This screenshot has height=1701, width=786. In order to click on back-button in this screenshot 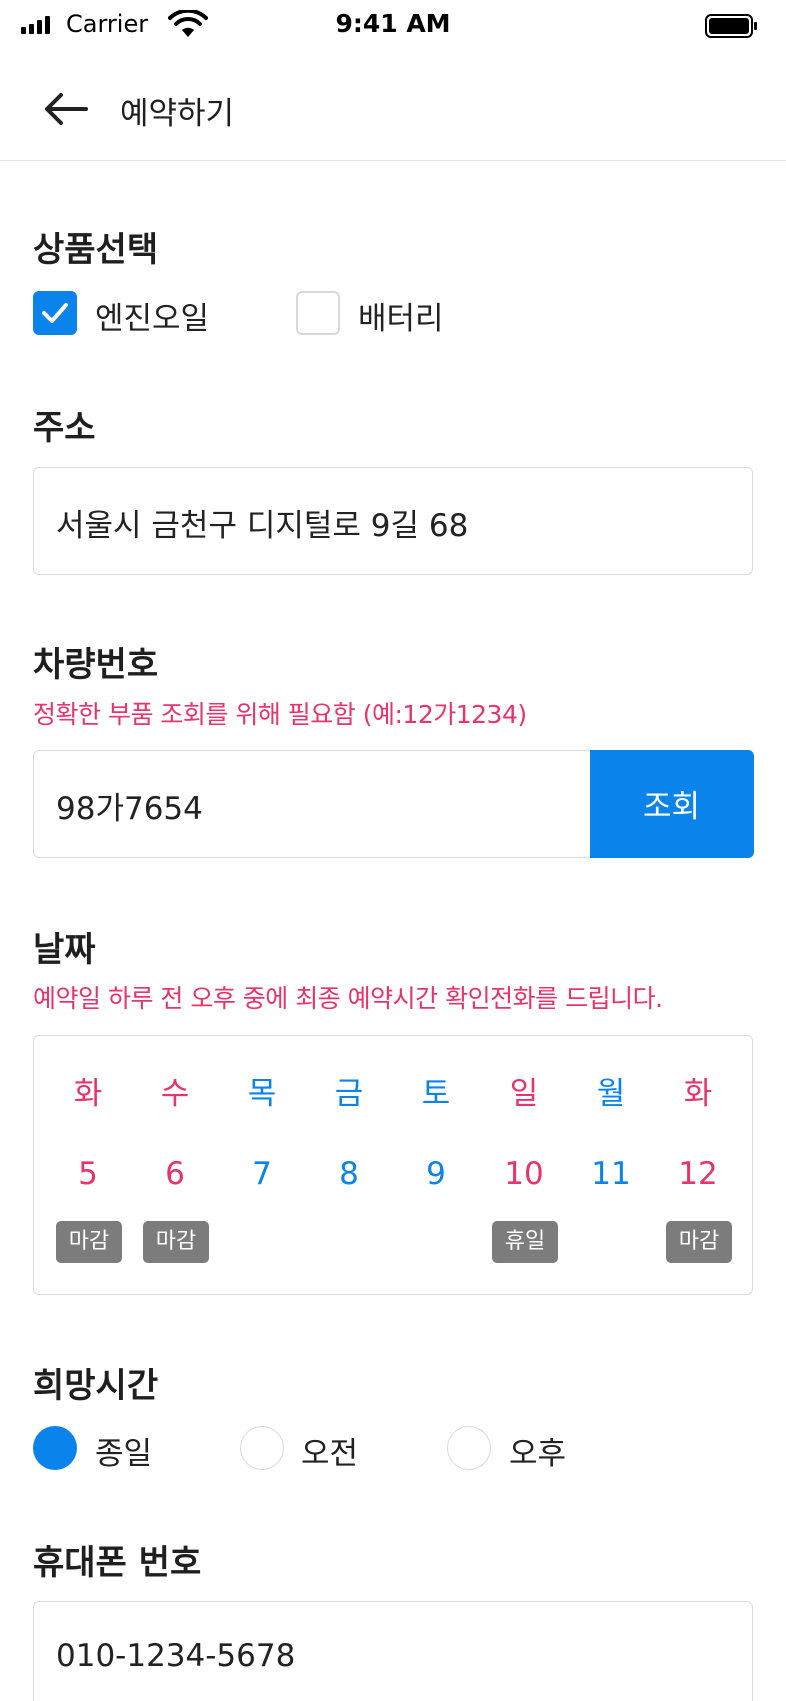, I will do `click(65, 109)`.